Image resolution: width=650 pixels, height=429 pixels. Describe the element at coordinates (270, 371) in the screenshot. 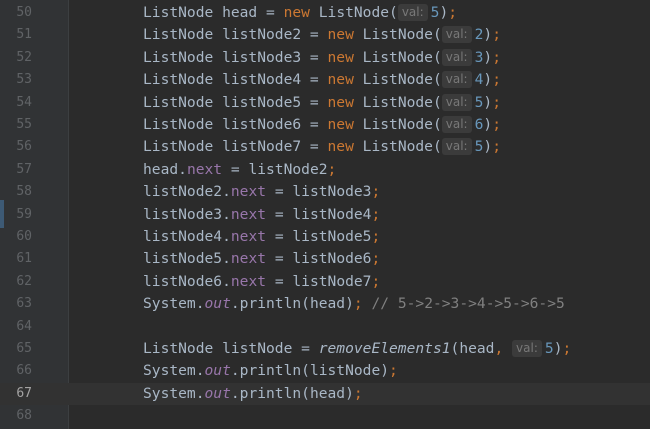

I see `code-text: System.out.println(listNode);` at that location.